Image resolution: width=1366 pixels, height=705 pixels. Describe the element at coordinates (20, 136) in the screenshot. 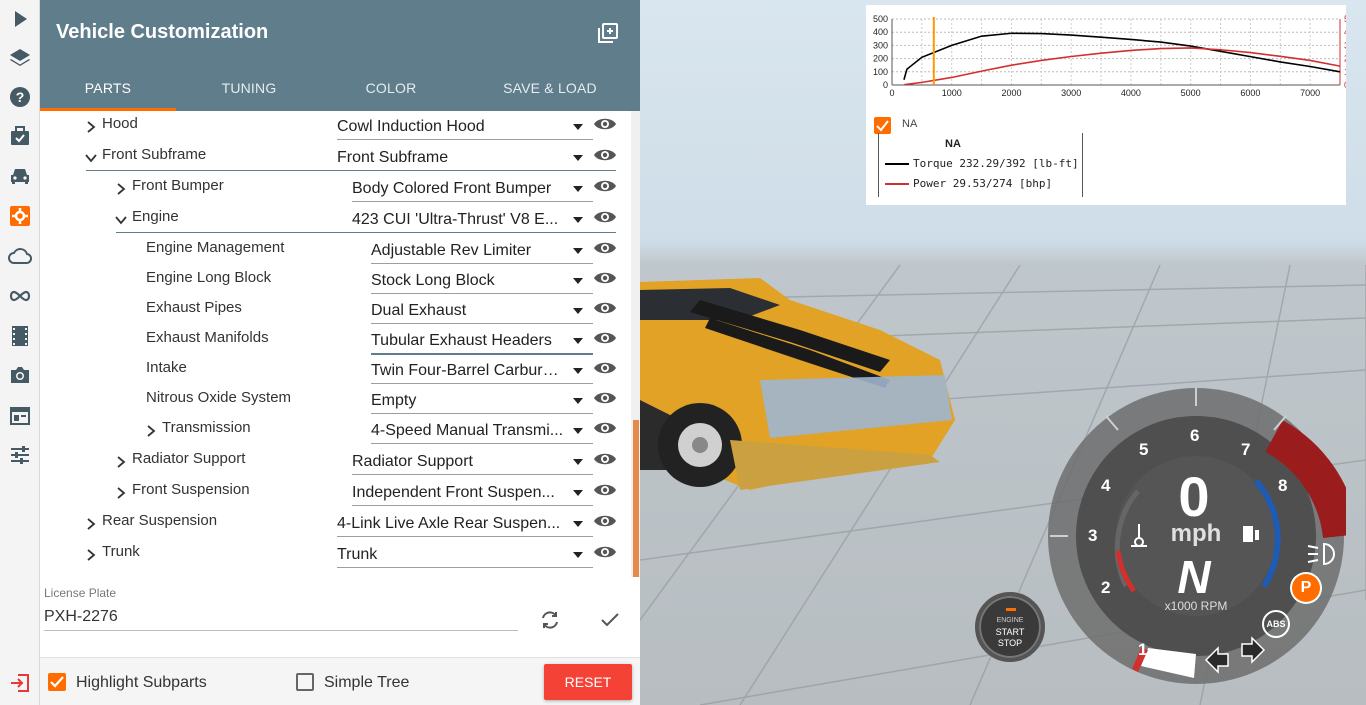

I see `mission-icon` at that location.